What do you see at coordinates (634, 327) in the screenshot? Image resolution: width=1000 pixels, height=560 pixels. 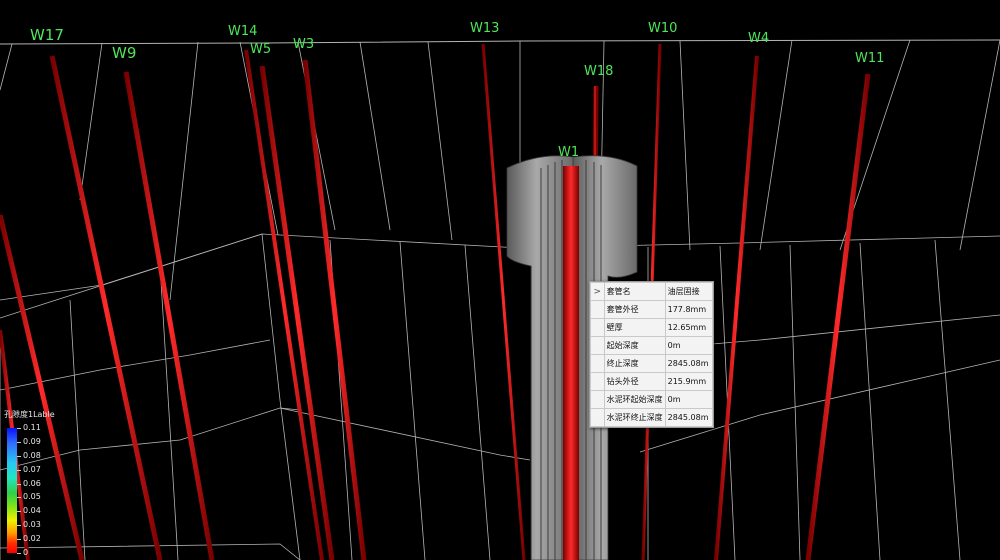 I see `property-key: 壁厚` at bounding box center [634, 327].